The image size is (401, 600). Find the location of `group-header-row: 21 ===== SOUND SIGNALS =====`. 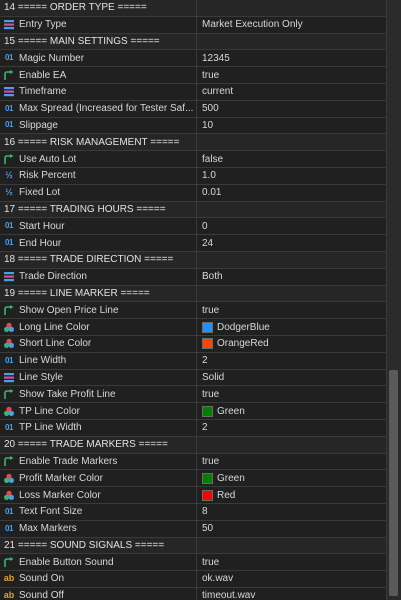

group-header-row: 21 ===== SOUND SIGNALS ===== is located at coordinates (193, 546).